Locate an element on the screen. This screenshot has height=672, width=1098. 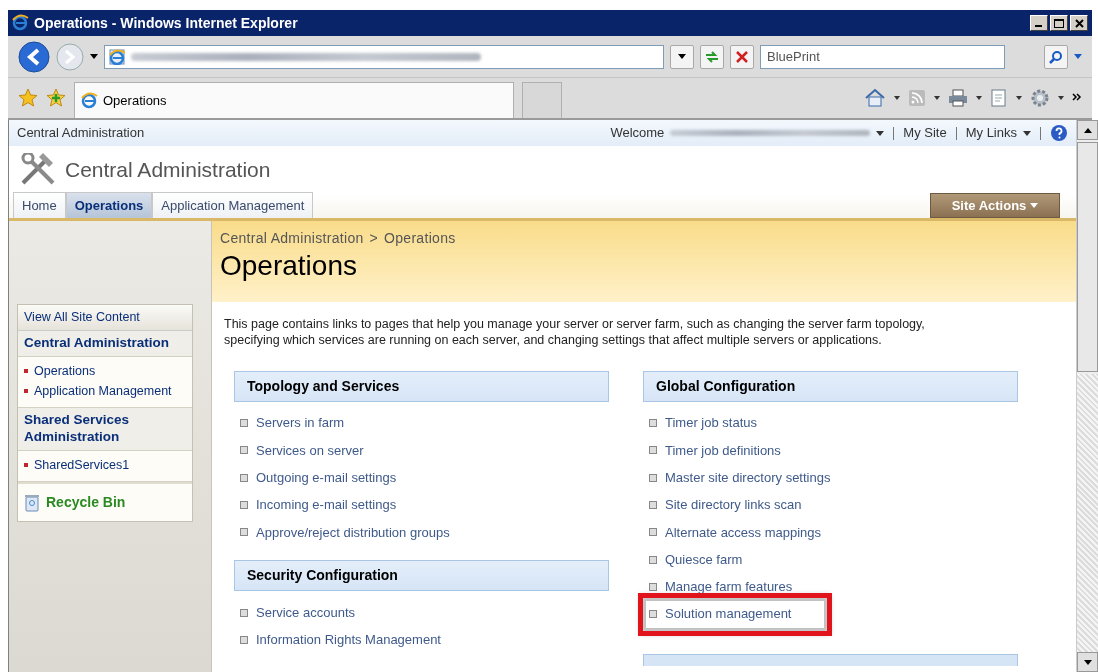
user-link: My Links is located at coordinates (991, 133).